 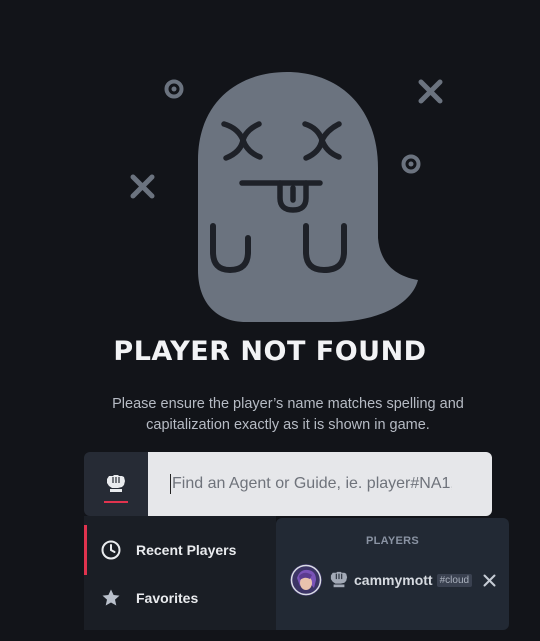 I want to click on nav-favorites: Favorites, so click(x=180, y=598).